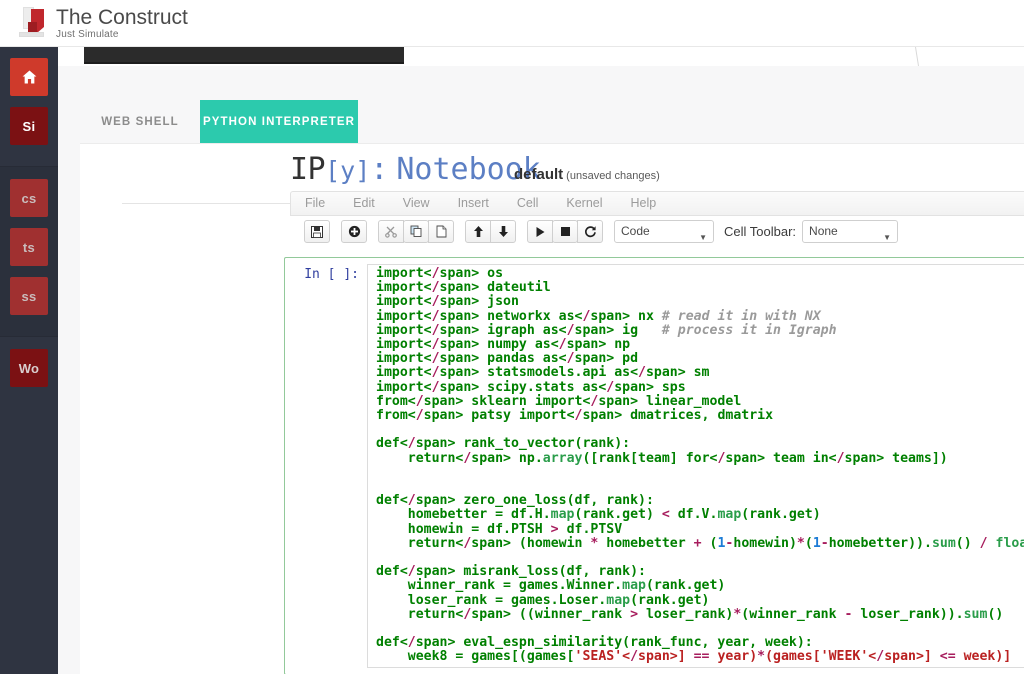 The width and height of the screenshot is (1024, 674). What do you see at coordinates (87, 34) in the screenshot?
I see `brand-subtitle: Just Simulate` at bounding box center [87, 34].